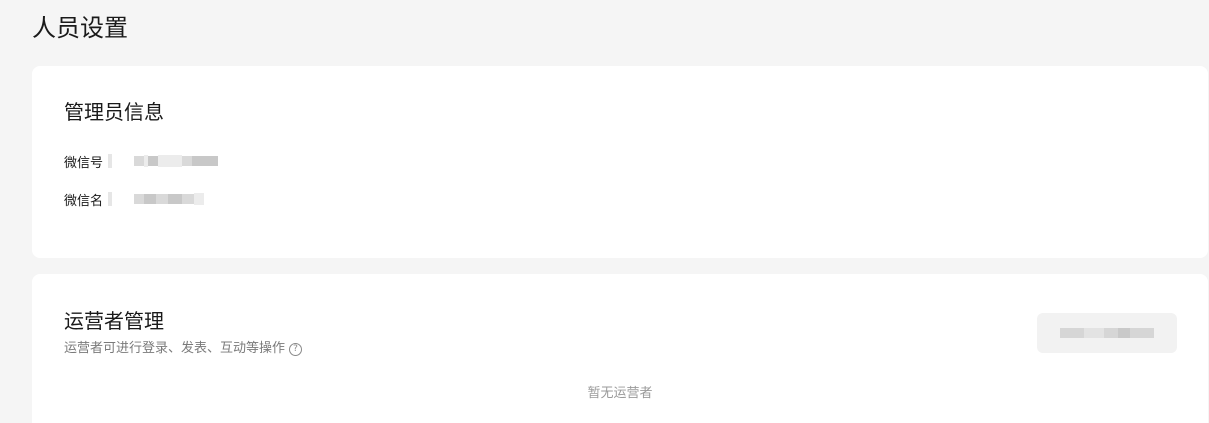  Describe the element at coordinates (620, 393) in the screenshot. I see `empty-operator-text: 暂无运营者` at that location.